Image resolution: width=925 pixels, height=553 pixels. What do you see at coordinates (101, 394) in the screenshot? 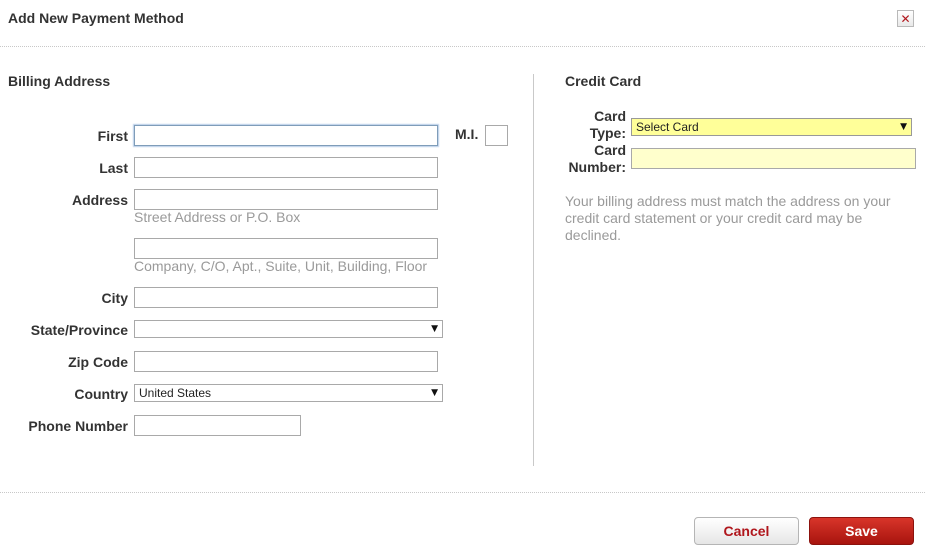
I see `country-label: Country` at bounding box center [101, 394].